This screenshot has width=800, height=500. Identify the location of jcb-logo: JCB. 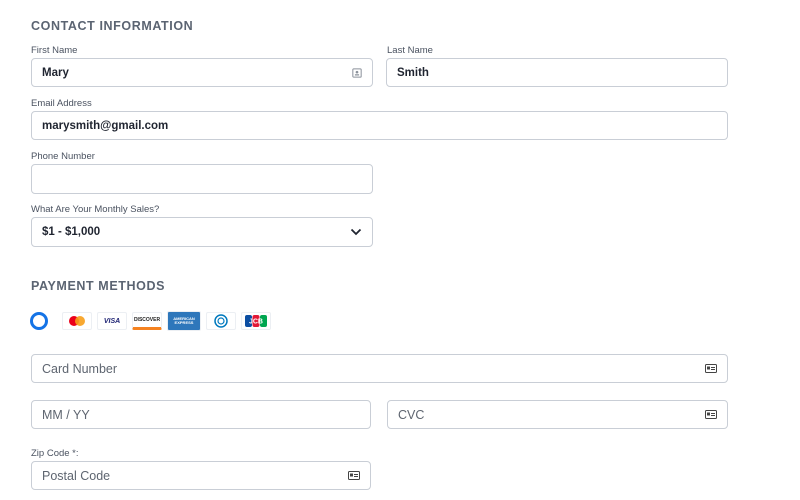
(256, 321).